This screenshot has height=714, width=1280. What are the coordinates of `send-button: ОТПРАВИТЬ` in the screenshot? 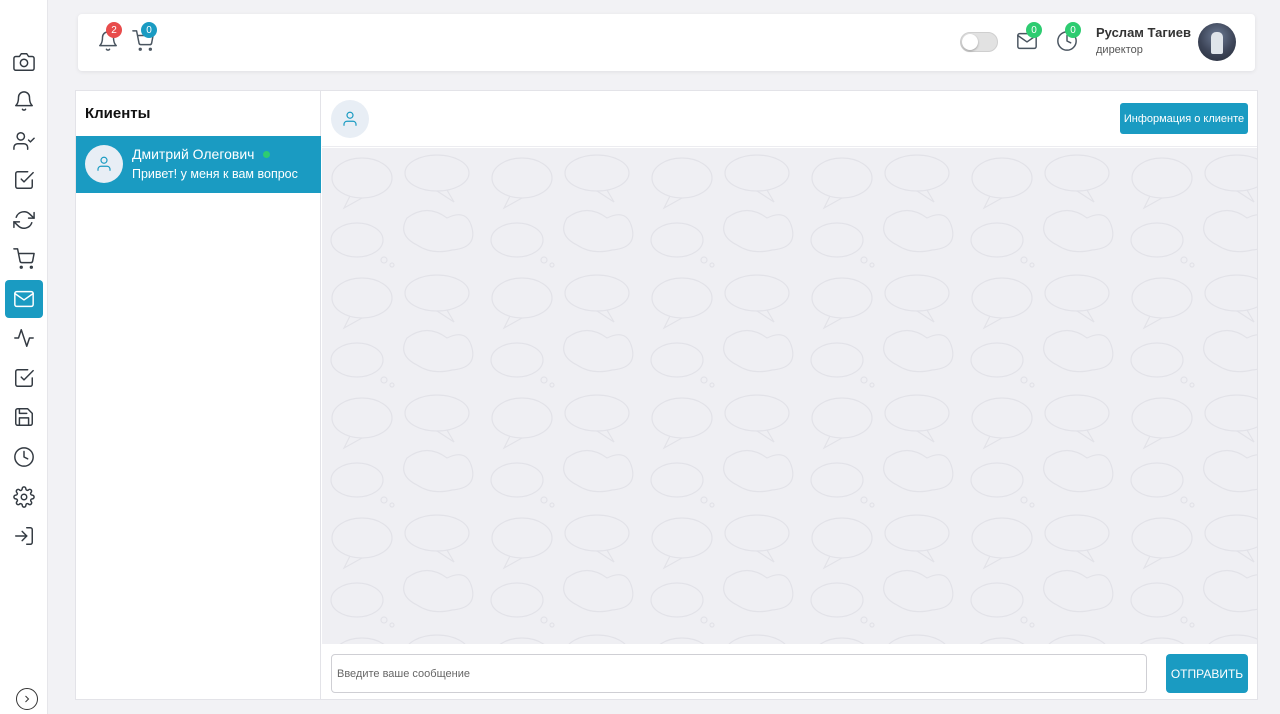 It's located at (1207, 673).